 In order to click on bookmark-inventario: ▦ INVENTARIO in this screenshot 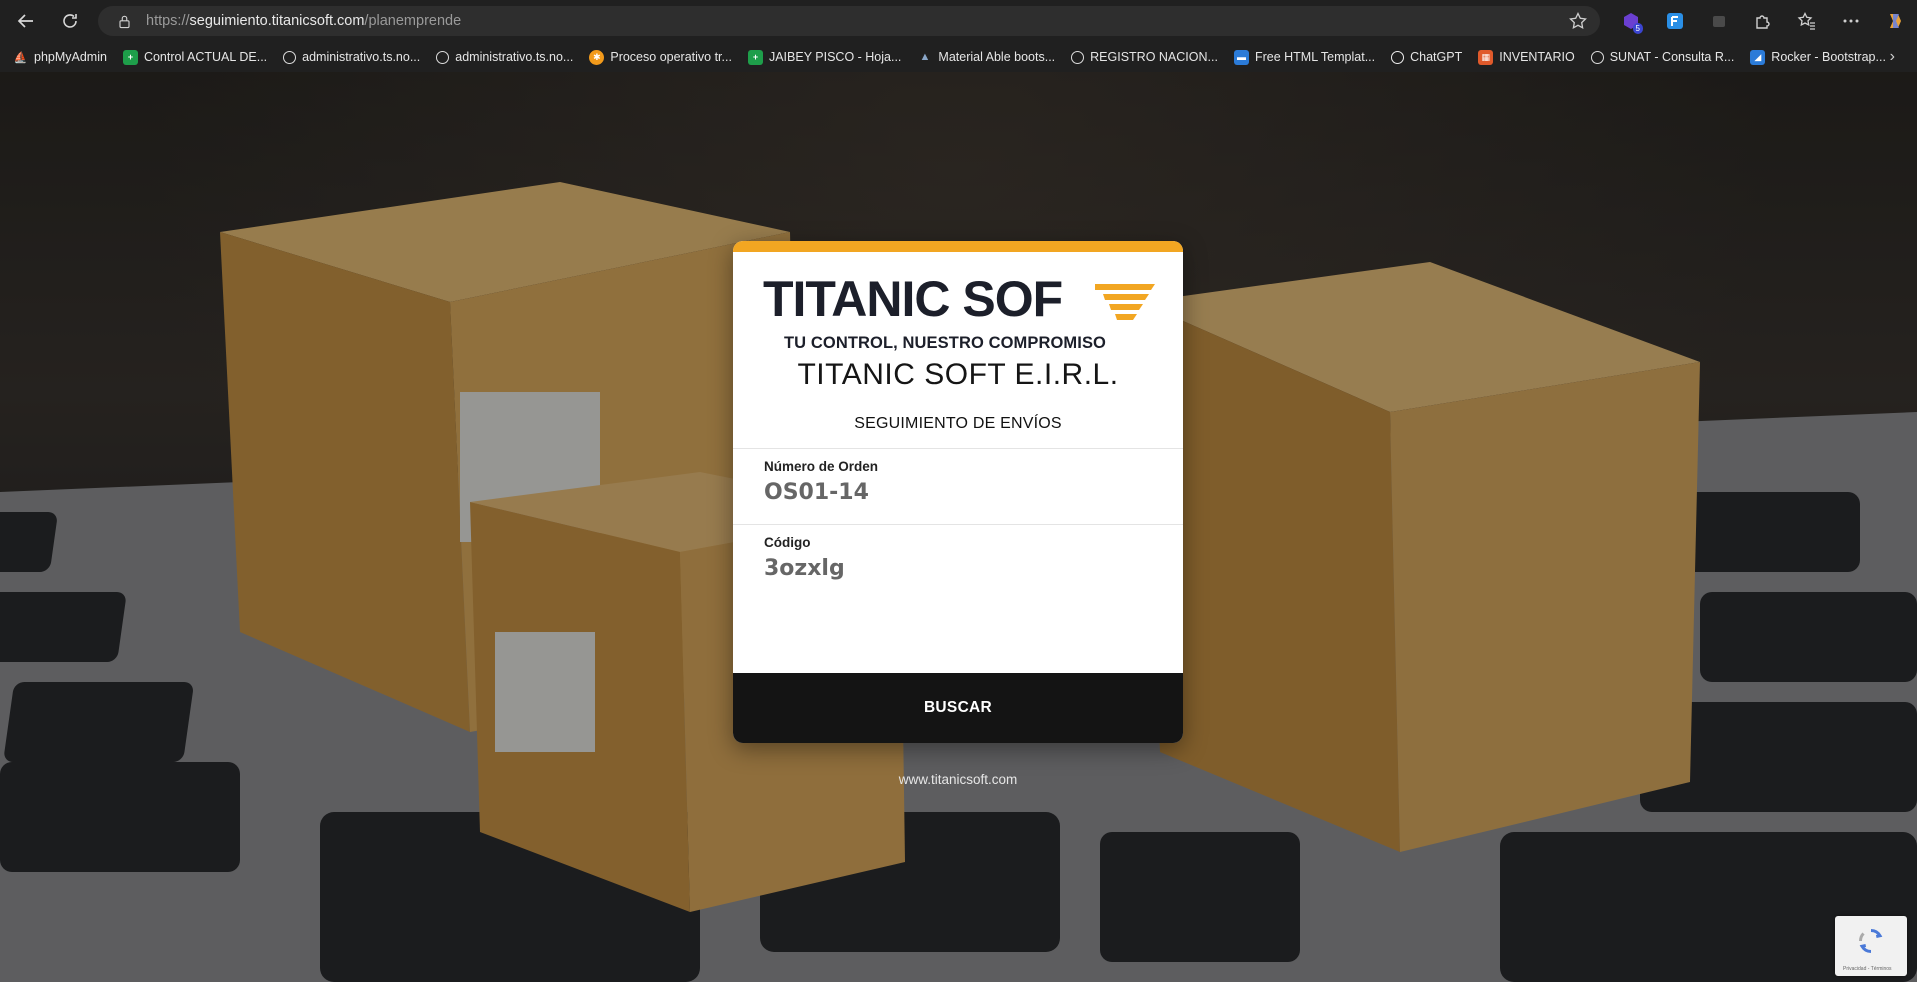, I will do `click(1526, 57)`.